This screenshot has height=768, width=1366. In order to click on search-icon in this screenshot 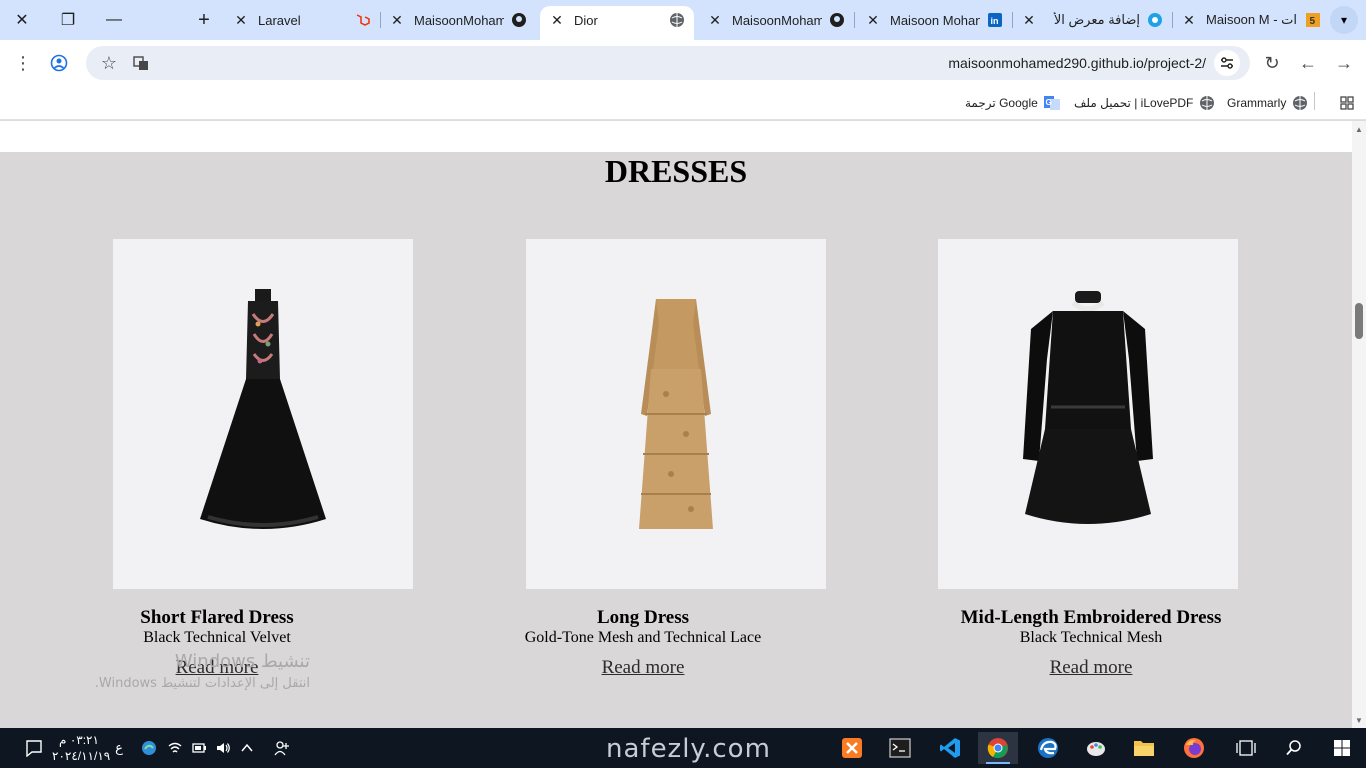, I will do `click(1294, 748)`.